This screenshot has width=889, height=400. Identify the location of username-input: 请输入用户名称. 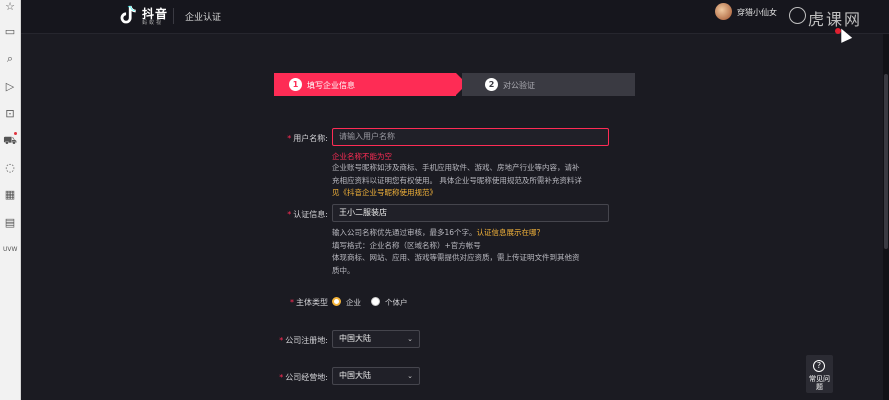
(470, 137).